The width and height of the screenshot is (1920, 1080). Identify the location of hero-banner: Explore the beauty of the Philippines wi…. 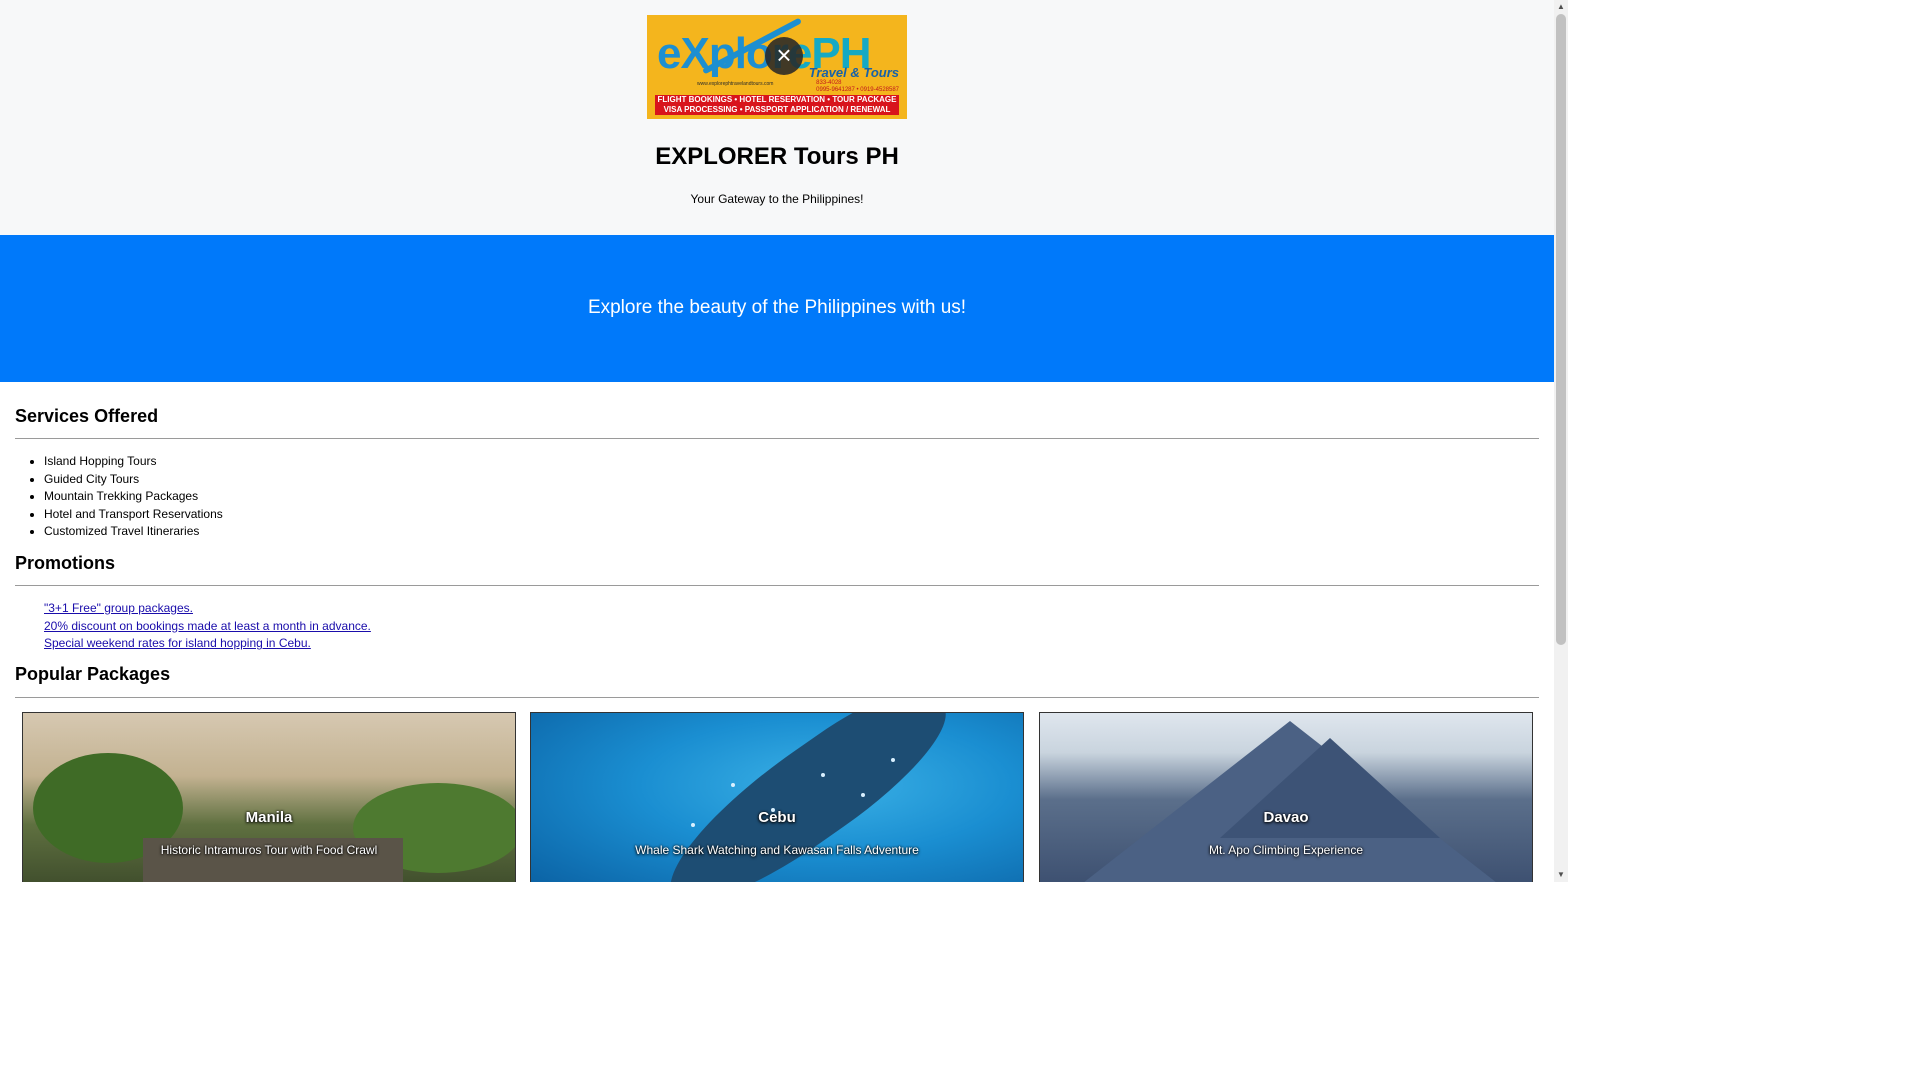
(777, 308).